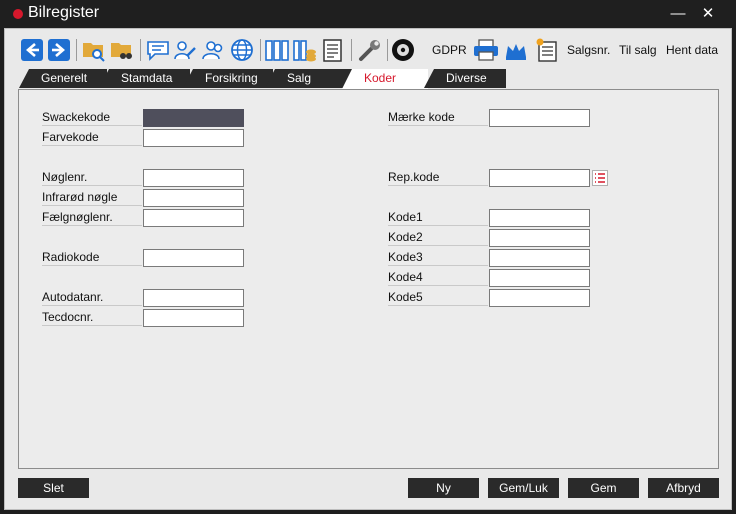 This screenshot has width=736, height=514. What do you see at coordinates (63, 78) in the screenshot?
I see `tab-generelt: Generelt` at bounding box center [63, 78].